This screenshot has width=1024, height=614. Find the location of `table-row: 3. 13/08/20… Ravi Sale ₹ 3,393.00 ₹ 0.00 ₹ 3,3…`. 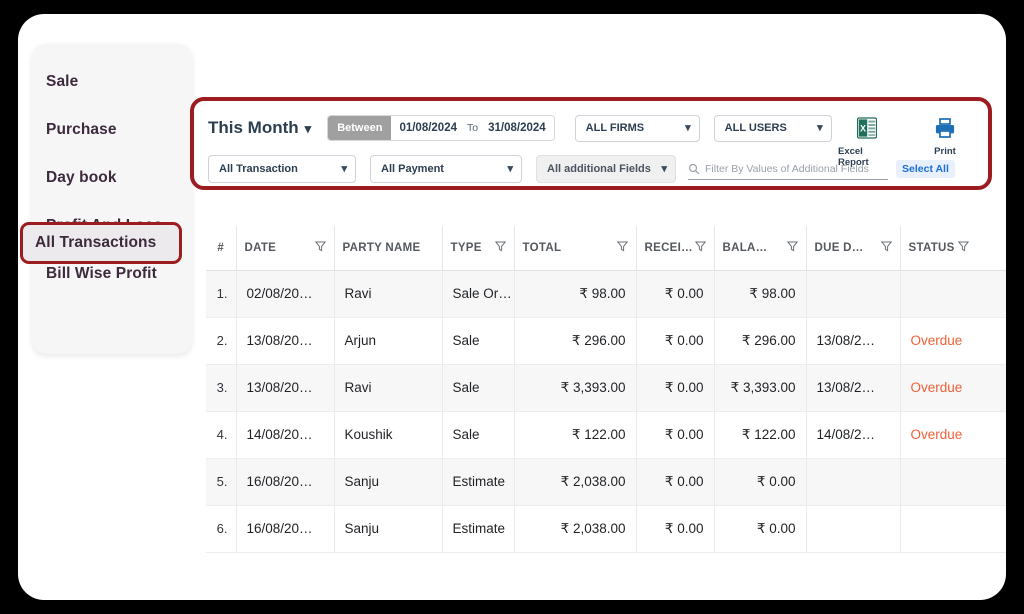

table-row: 3. 13/08/20… Ravi Sale ₹ 3,393.00 ₹ 0.00 ₹ 3,3… is located at coordinates (606, 388).